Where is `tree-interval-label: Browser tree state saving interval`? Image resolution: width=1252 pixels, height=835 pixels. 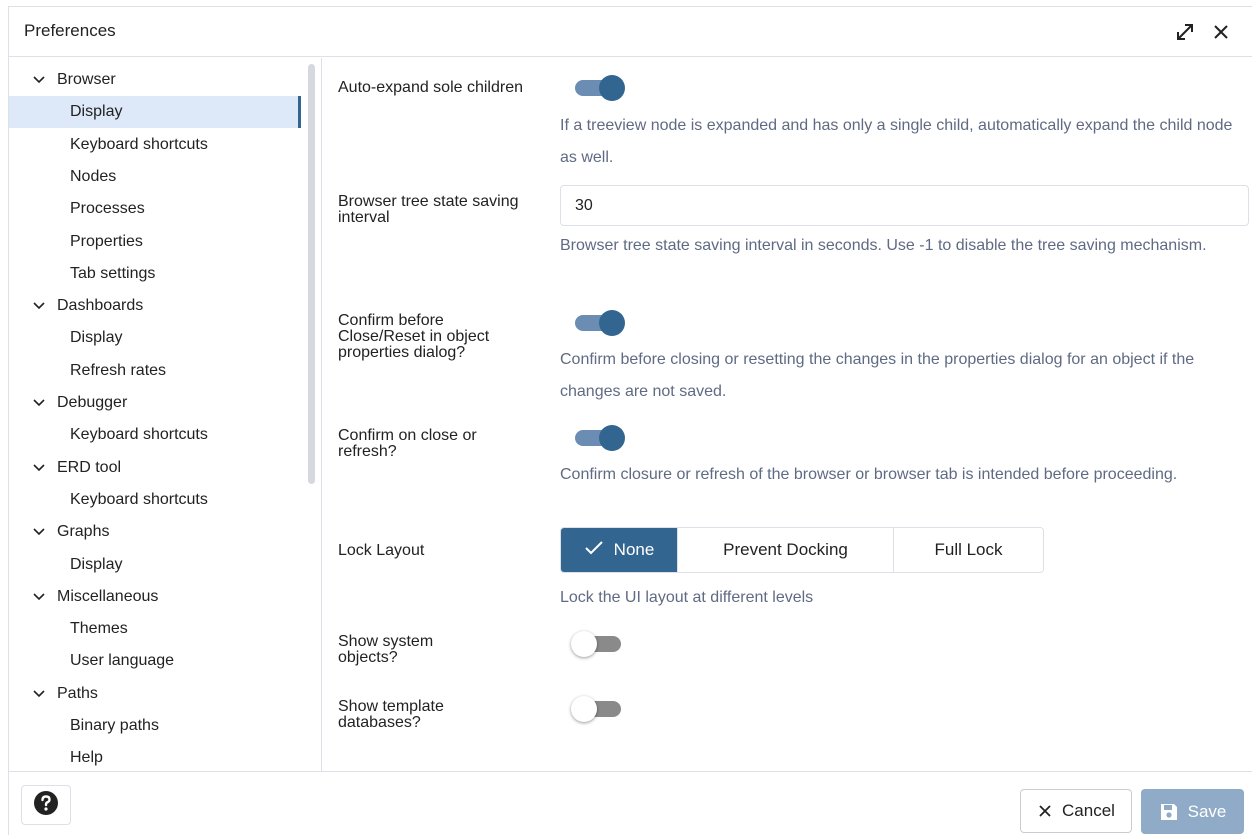
tree-interval-label: Browser tree state saving interval is located at coordinates (428, 209).